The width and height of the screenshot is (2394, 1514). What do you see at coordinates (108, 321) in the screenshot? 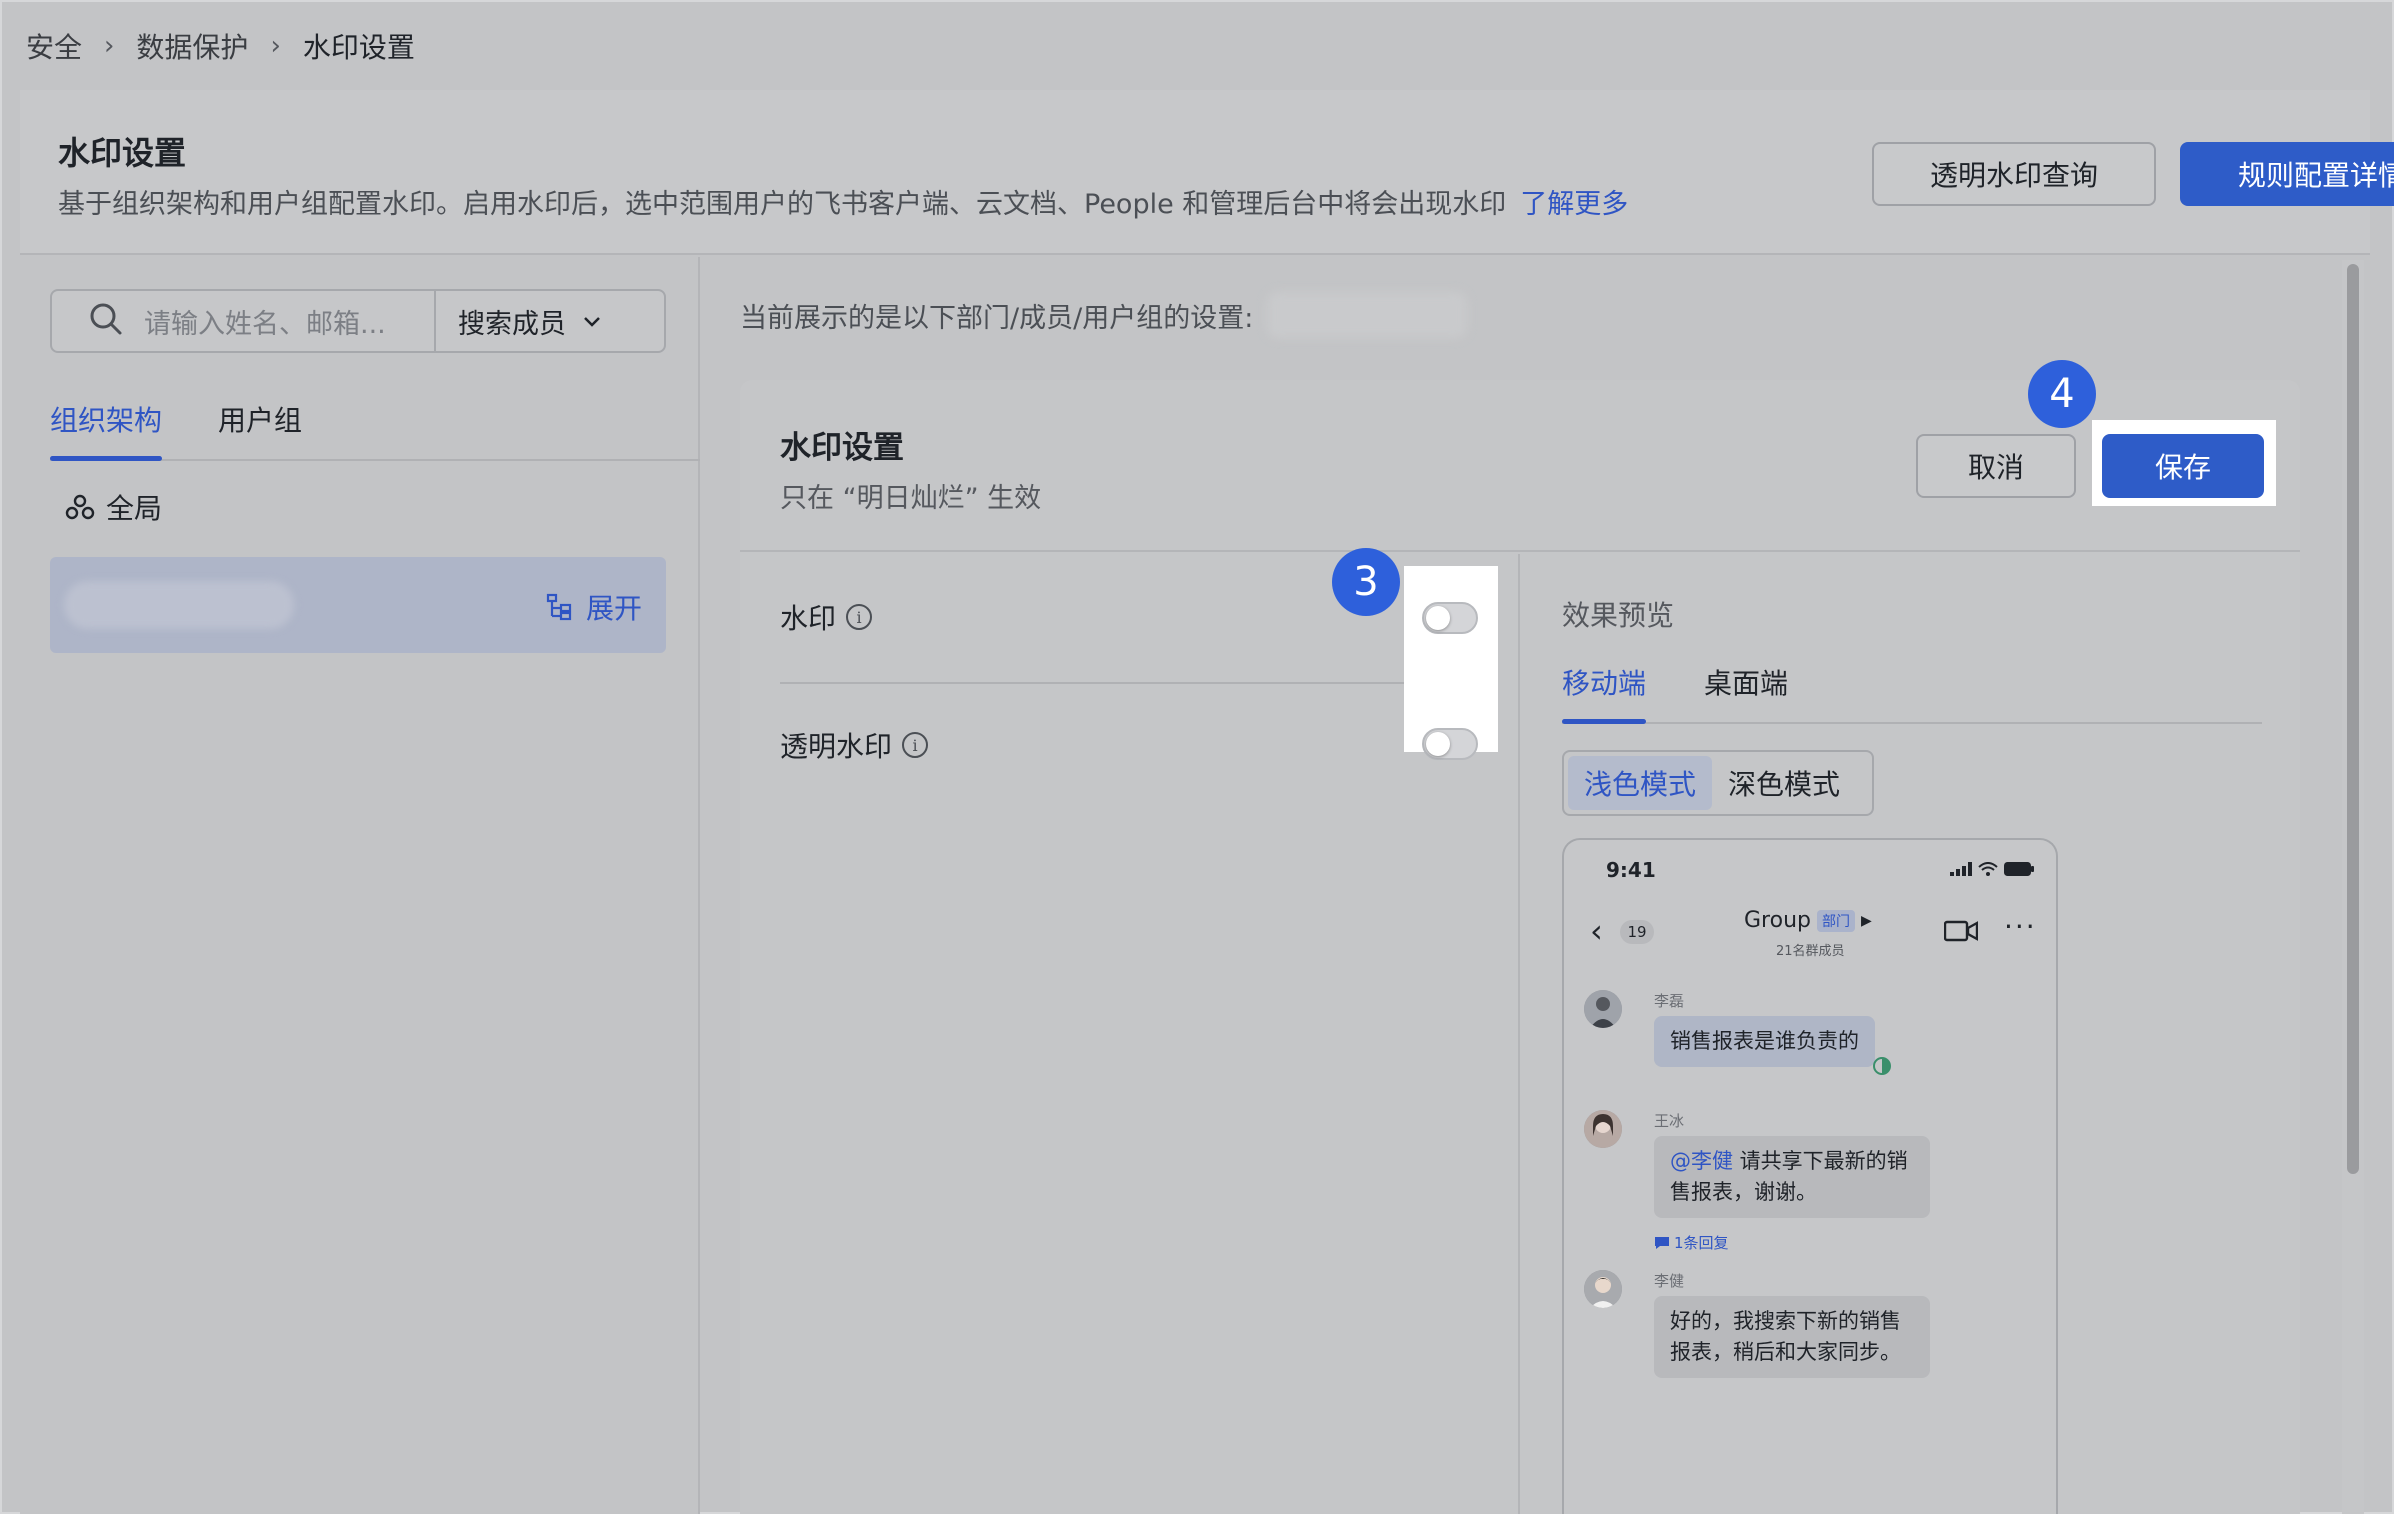
I see `search-icon` at bounding box center [108, 321].